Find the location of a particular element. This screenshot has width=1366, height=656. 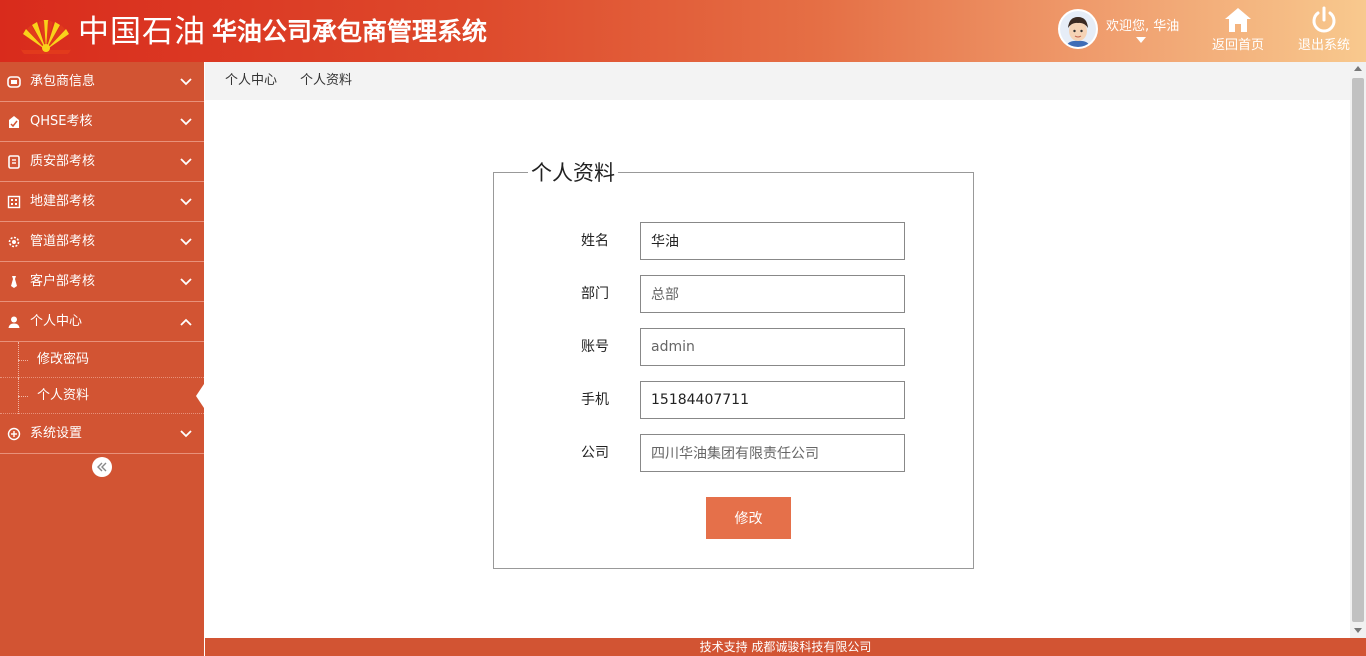

breadcrumb-level-1: 个人中心 is located at coordinates (251, 81).